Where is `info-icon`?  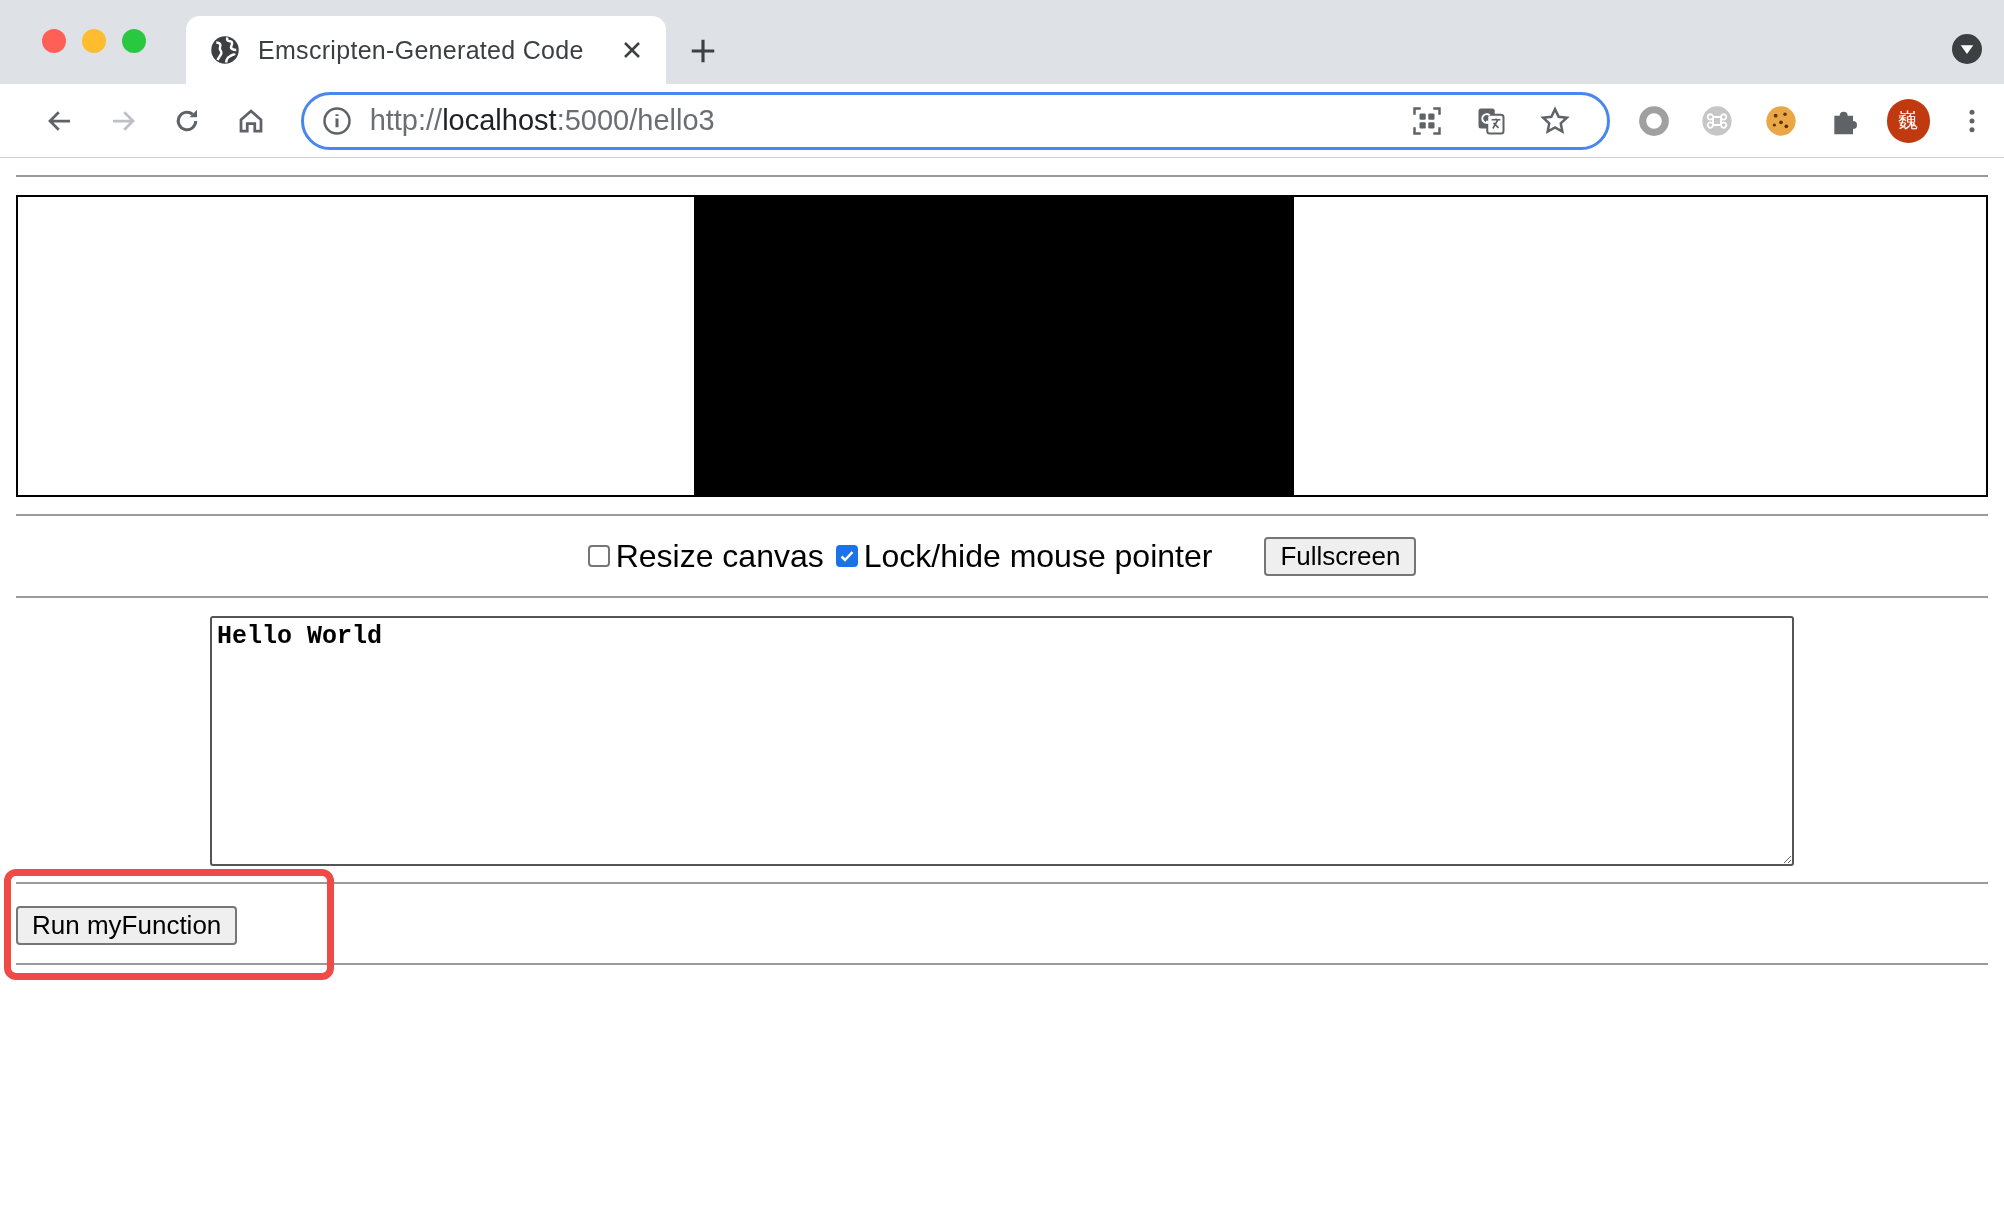
info-icon is located at coordinates (336, 120).